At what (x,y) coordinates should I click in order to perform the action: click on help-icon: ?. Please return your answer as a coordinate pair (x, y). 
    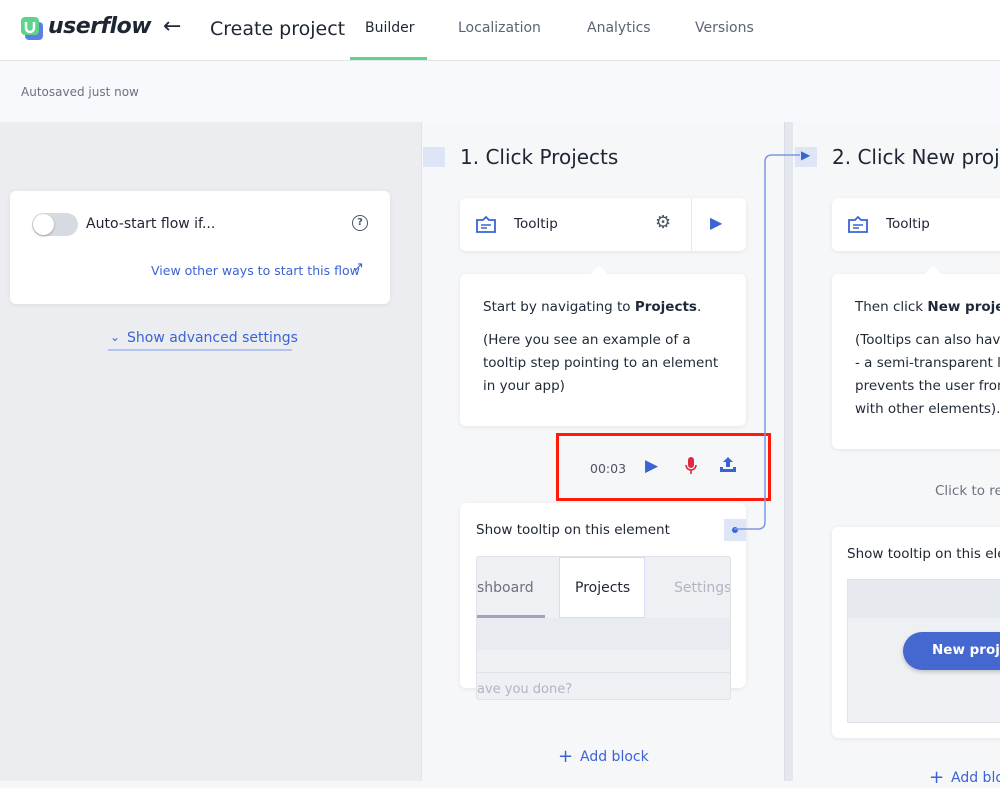
    Looking at the image, I should click on (360, 223).